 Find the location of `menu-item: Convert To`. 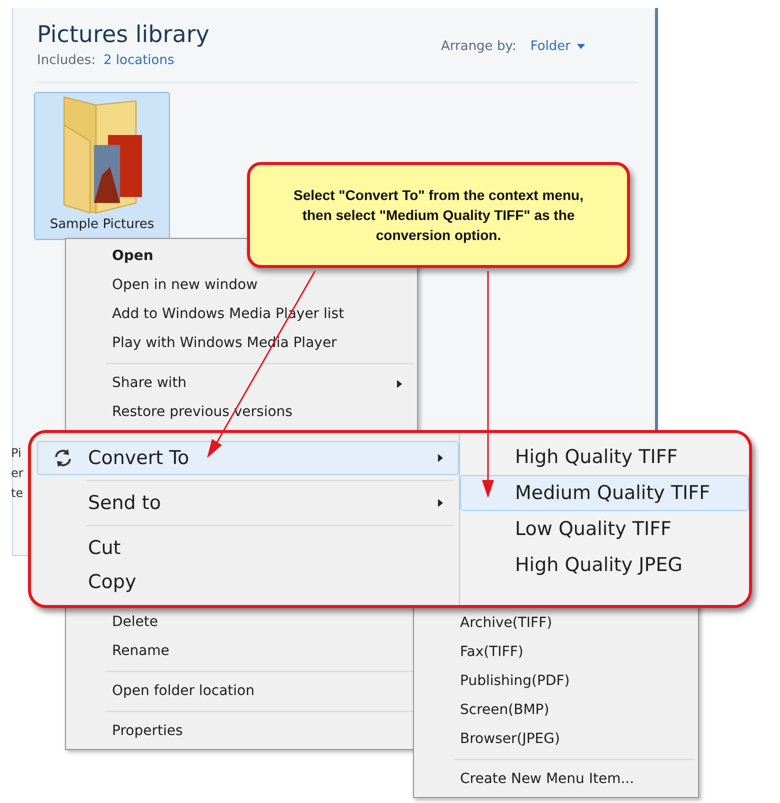

menu-item: Convert To is located at coordinates (248, 458).